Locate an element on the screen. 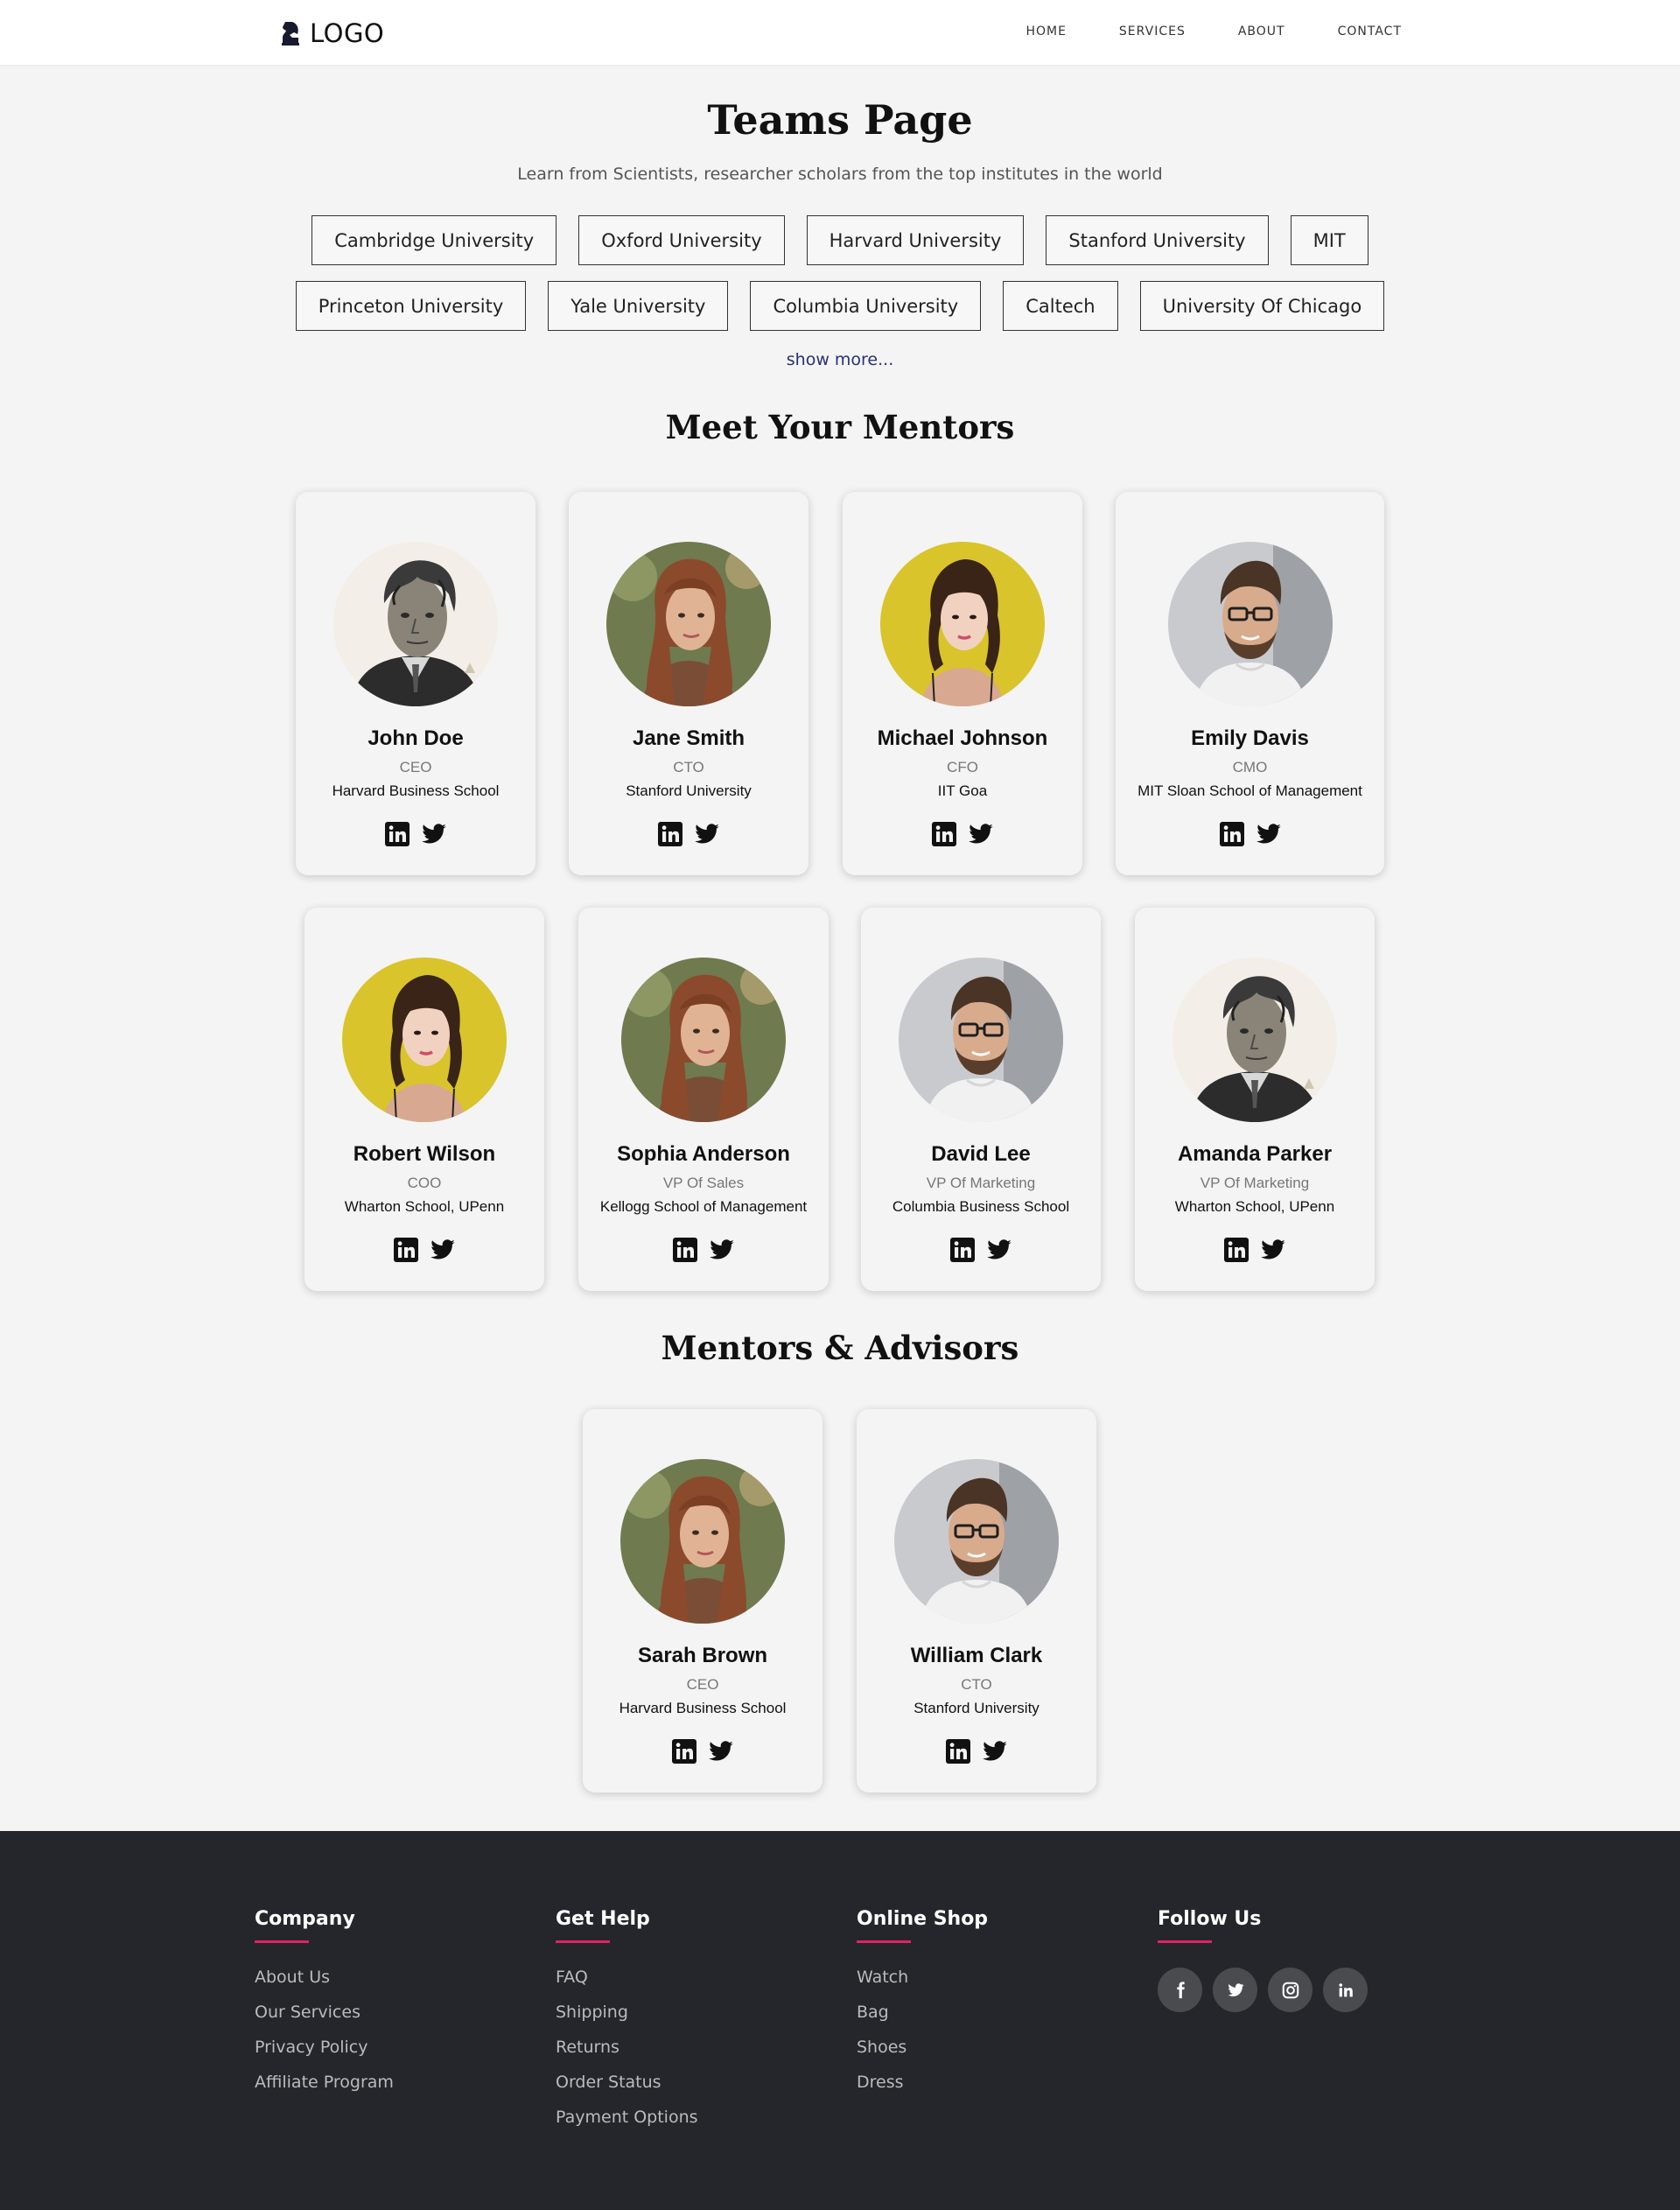 This screenshot has width=1680, height=2210. footer-link: Watch is located at coordinates (922, 1985).